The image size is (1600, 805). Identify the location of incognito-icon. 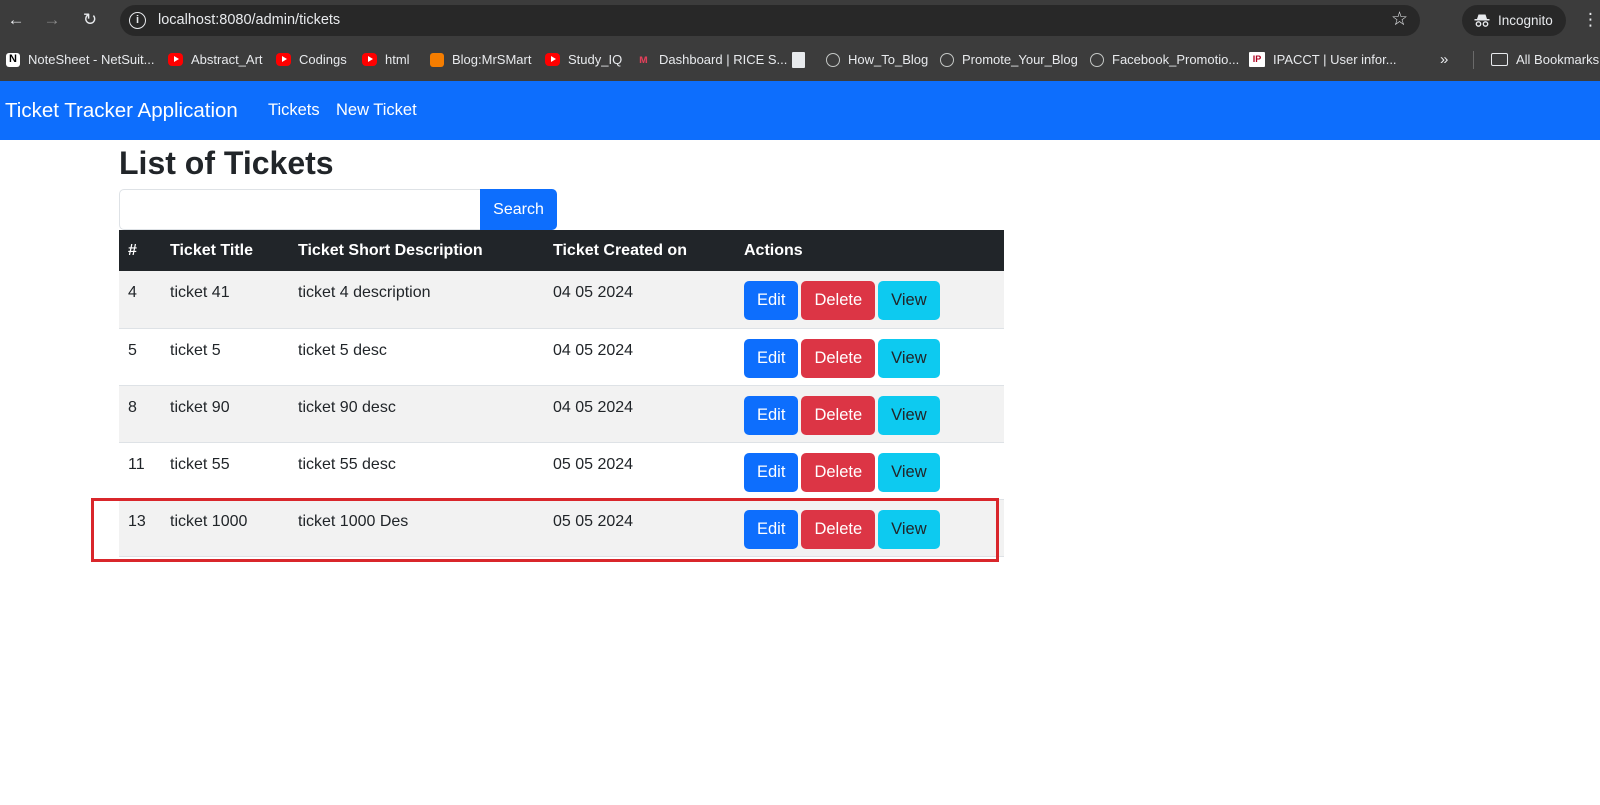
(1482, 20).